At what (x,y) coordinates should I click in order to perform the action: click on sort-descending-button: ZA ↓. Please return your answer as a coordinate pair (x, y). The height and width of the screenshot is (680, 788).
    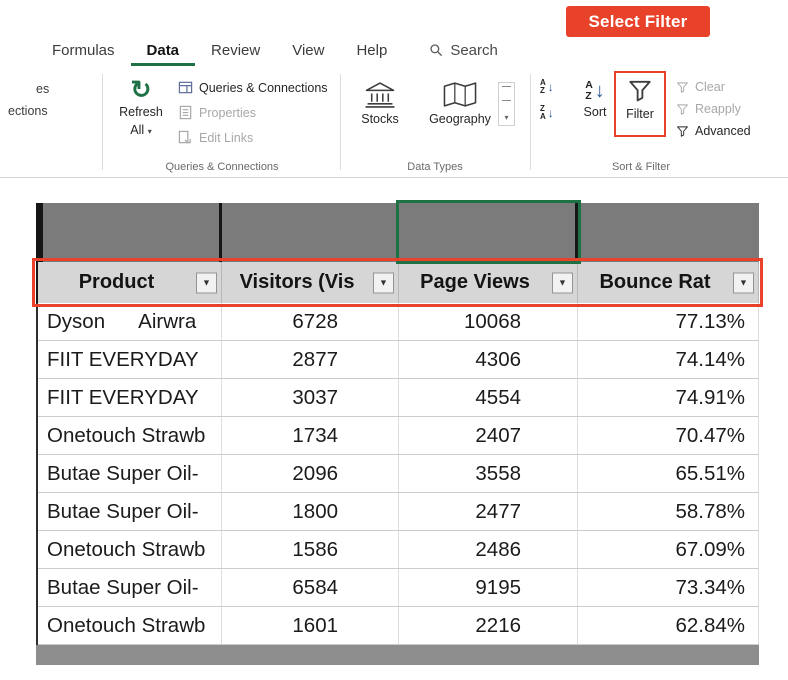
    Looking at the image, I should click on (547, 113).